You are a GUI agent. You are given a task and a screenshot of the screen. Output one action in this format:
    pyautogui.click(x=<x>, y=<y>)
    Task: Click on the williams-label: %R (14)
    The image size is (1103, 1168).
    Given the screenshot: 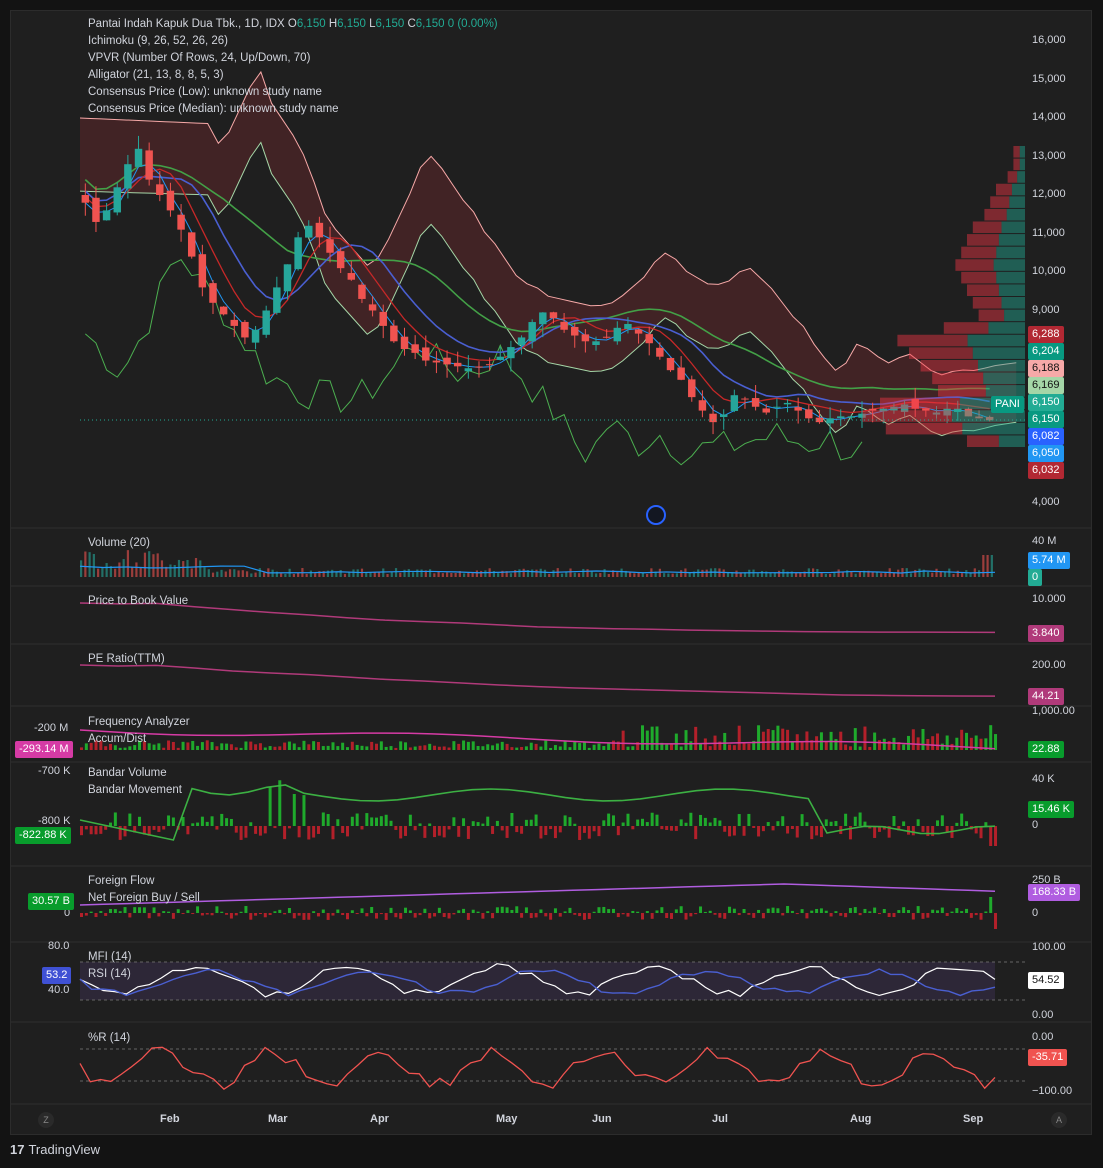 What is the action you would take?
    pyautogui.click(x=109, y=1038)
    